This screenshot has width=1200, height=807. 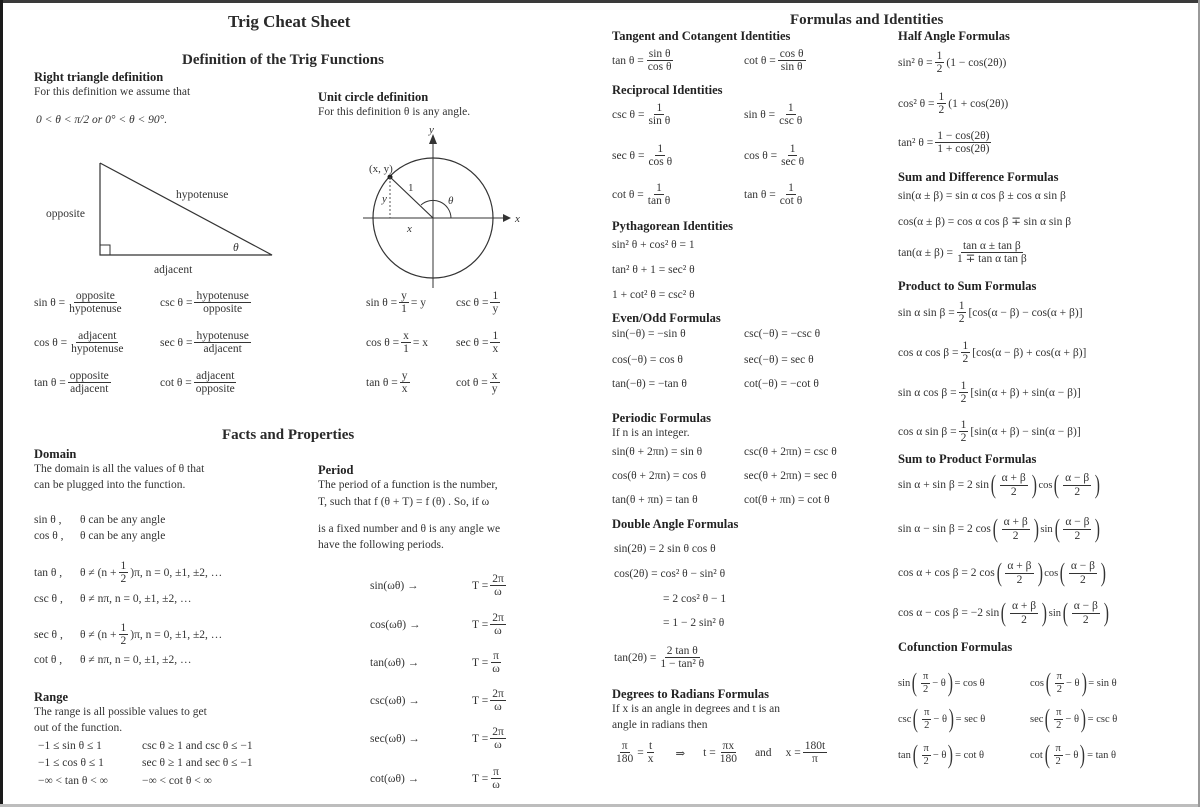 What do you see at coordinates (790, 476) in the screenshot?
I see `periodic-formula: sec(θ + 2πn) = sec θ` at bounding box center [790, 476].